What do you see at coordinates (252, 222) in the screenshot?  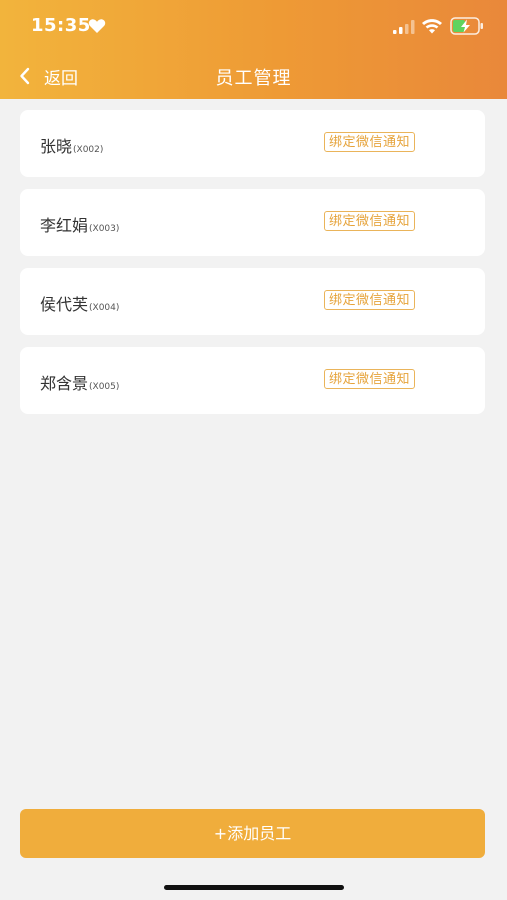 I see `employee-card: 李红娟(X003) 绑定微信通知` at bounding box center [252, 222].